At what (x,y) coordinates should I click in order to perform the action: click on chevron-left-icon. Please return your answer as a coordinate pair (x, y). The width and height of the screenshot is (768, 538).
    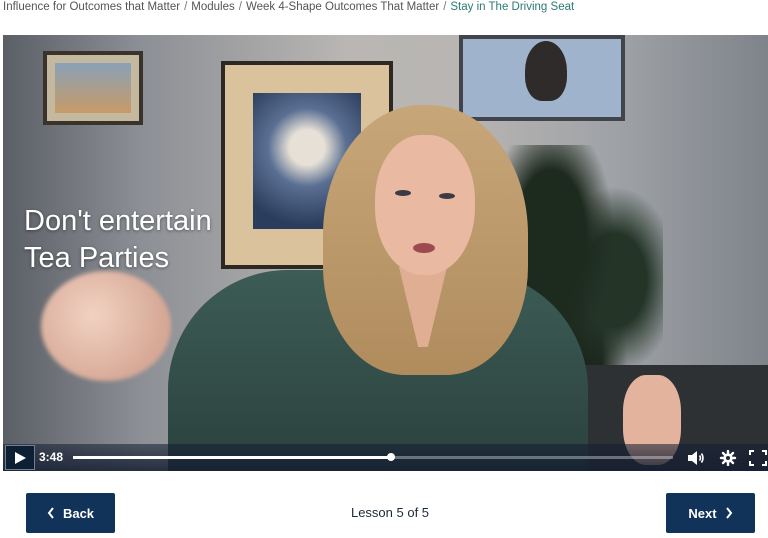
    Looking at the image, I should click on (50, 513).